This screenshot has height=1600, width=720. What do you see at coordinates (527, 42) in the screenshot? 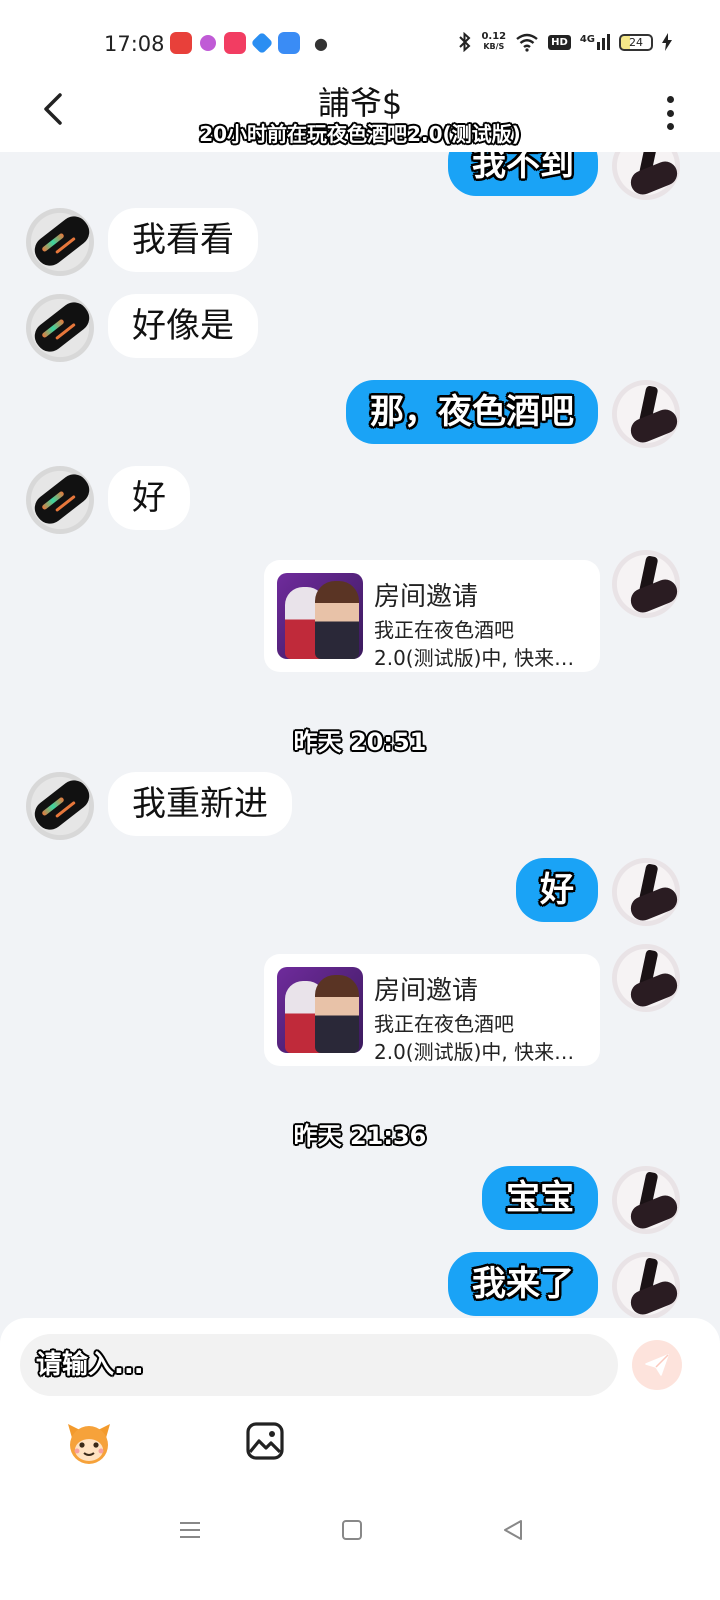
I see `wifi-icon` at bounding box center [527, 42].